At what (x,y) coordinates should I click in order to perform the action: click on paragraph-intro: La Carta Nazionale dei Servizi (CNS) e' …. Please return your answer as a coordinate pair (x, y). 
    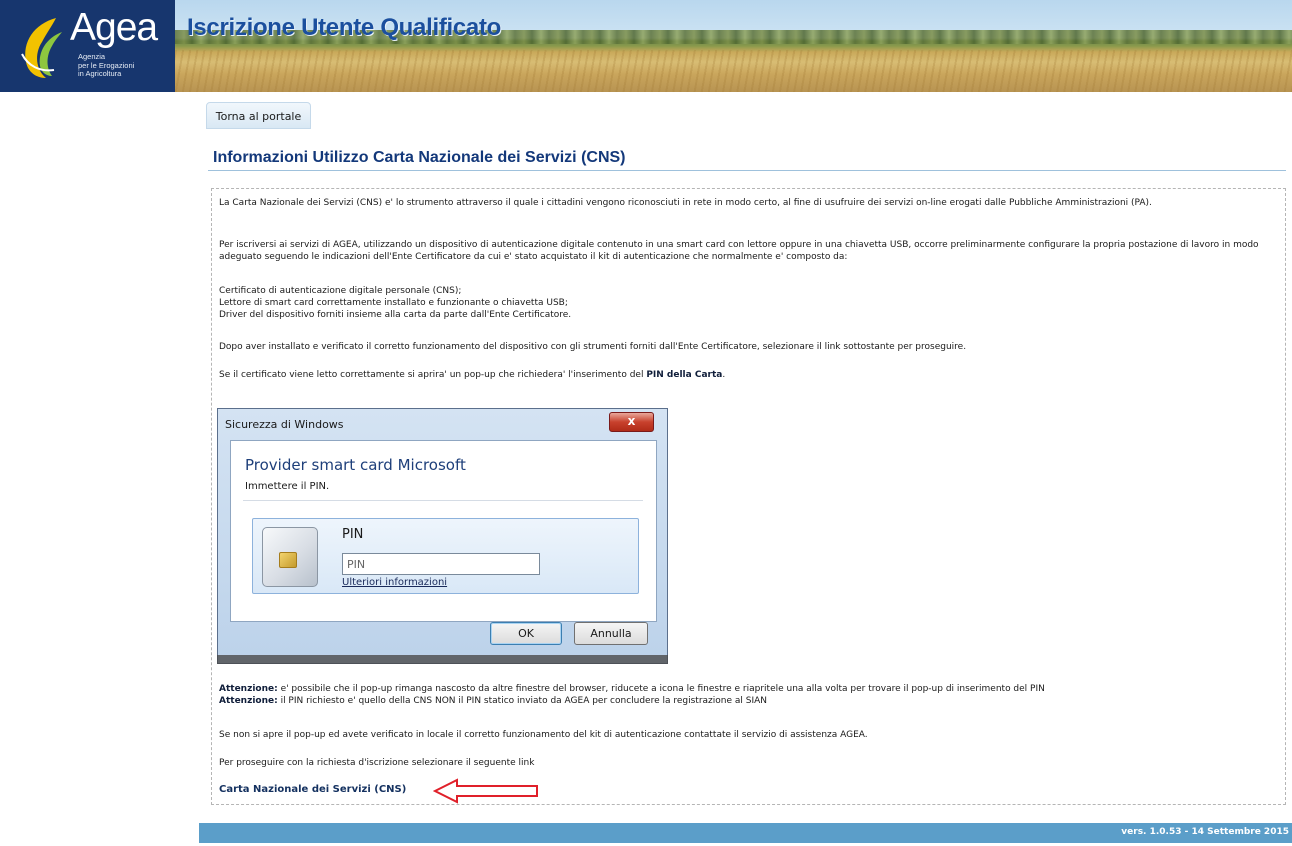
    Looking at the image, I should click on (685, 203).